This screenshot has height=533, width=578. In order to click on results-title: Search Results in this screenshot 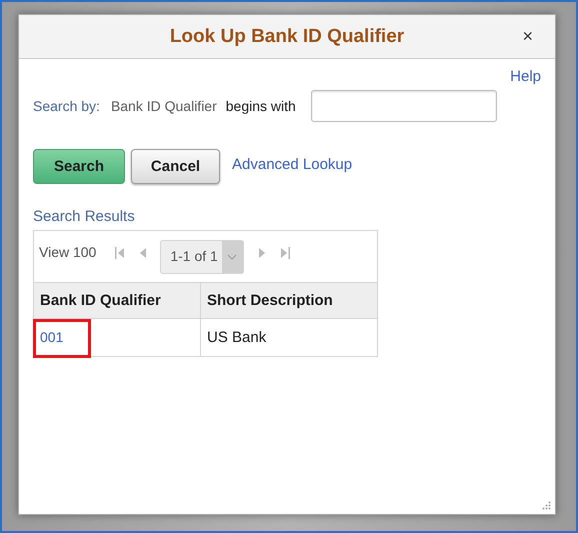, I will do `click(84, 216)`.